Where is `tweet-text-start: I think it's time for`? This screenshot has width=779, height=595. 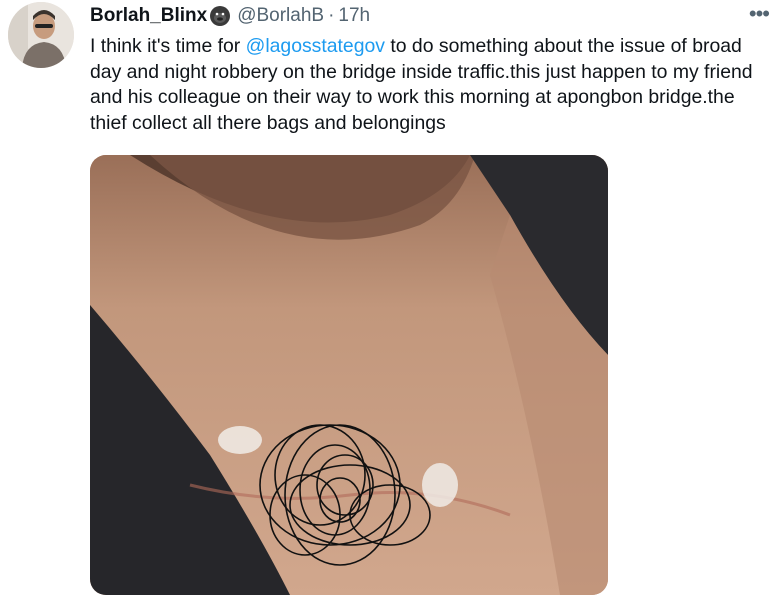 tweet-text-start: I think it's time for is located at coordinates (168, 46).